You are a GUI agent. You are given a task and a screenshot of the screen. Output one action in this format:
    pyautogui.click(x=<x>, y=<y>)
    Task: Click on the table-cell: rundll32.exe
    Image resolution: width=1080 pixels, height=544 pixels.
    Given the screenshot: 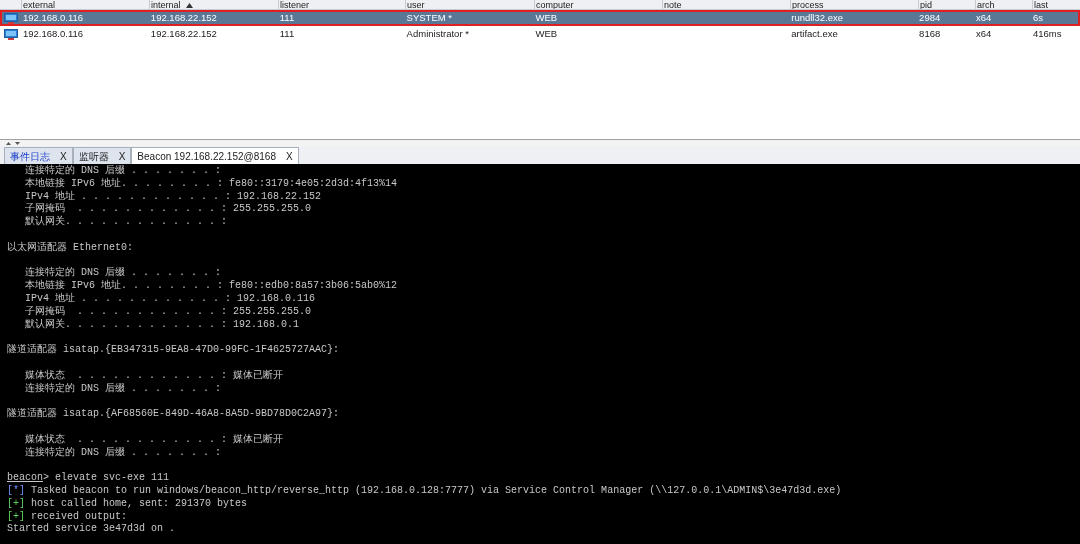 What is the action you would take?
    pyautogui.click(x=817, y=17)
    